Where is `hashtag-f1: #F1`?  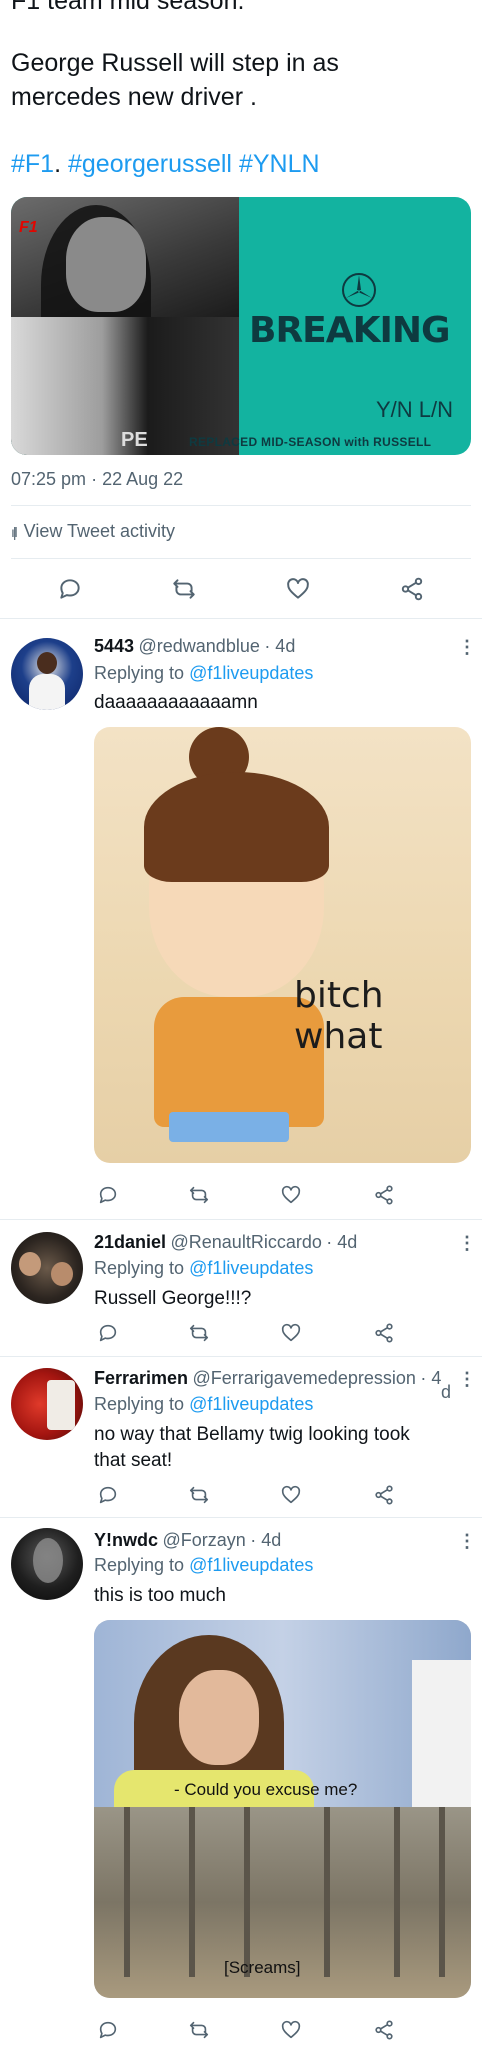
hashtag-f1: #F1 is located at coordinates (32, 164).